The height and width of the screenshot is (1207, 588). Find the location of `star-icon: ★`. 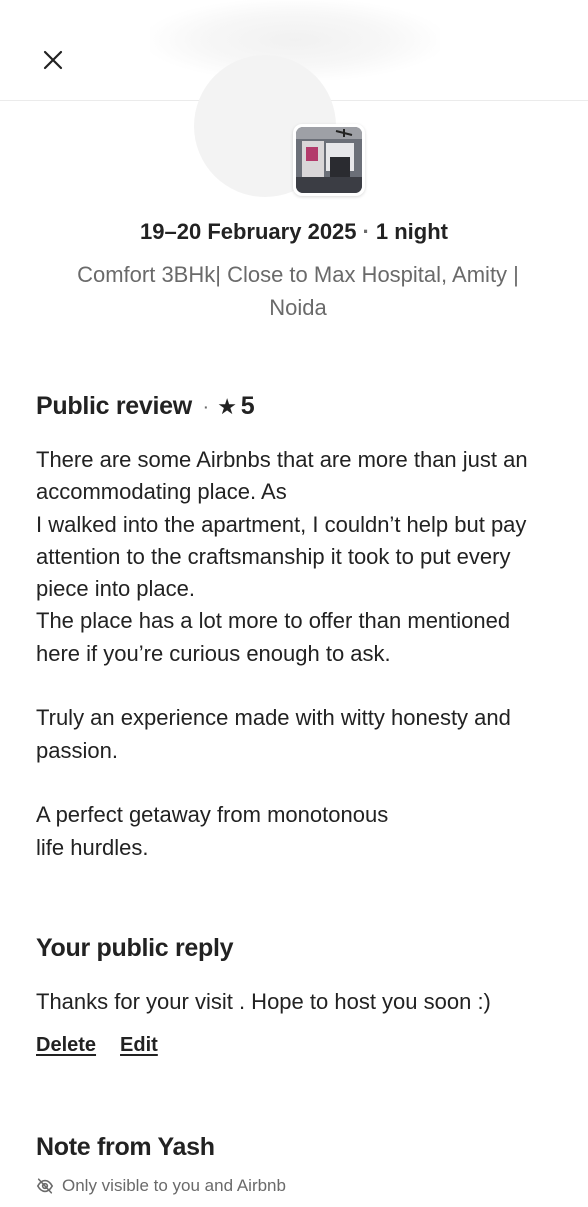

star-icon: ★ is located at coordinates (227, 406).